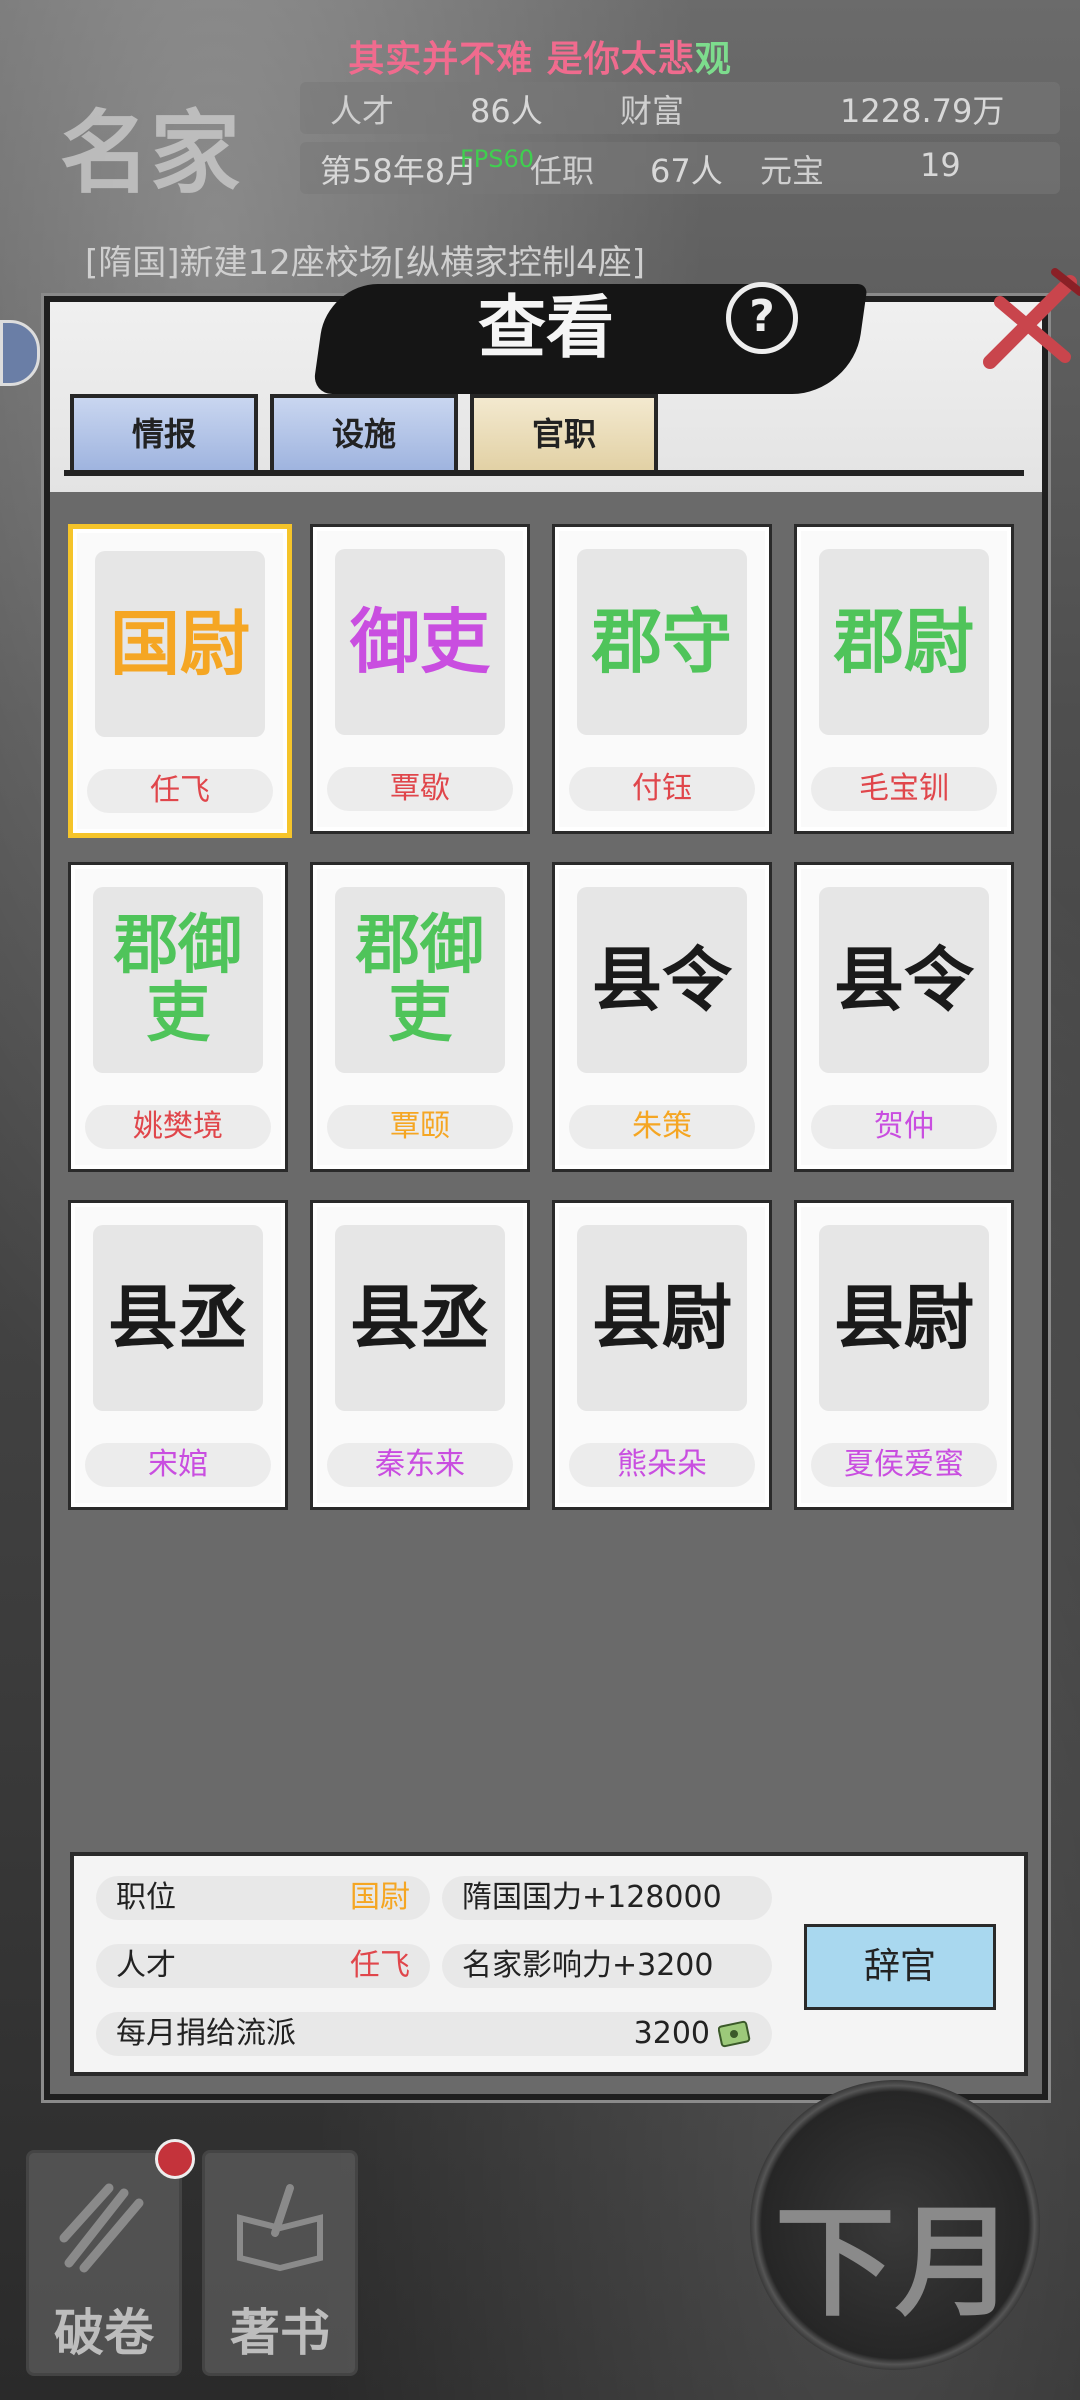 Image resolution: width=1080 pixels, height=2400 pixels. I want to click on official-name: 姚樊境, so click(178, 1127).